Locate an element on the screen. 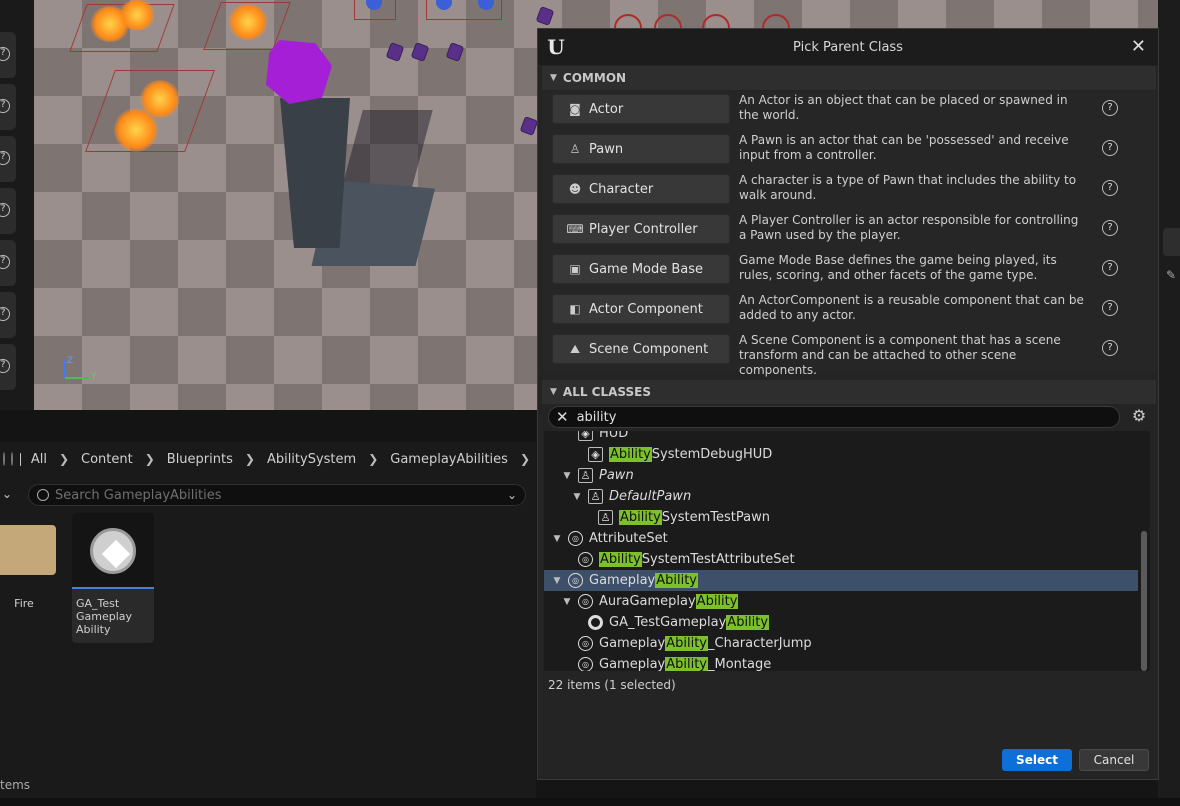 This screenshot has height=806, width=1180. breadcrumb-abilitysystem: AbilitySystem is located at coordinates (311, 459).